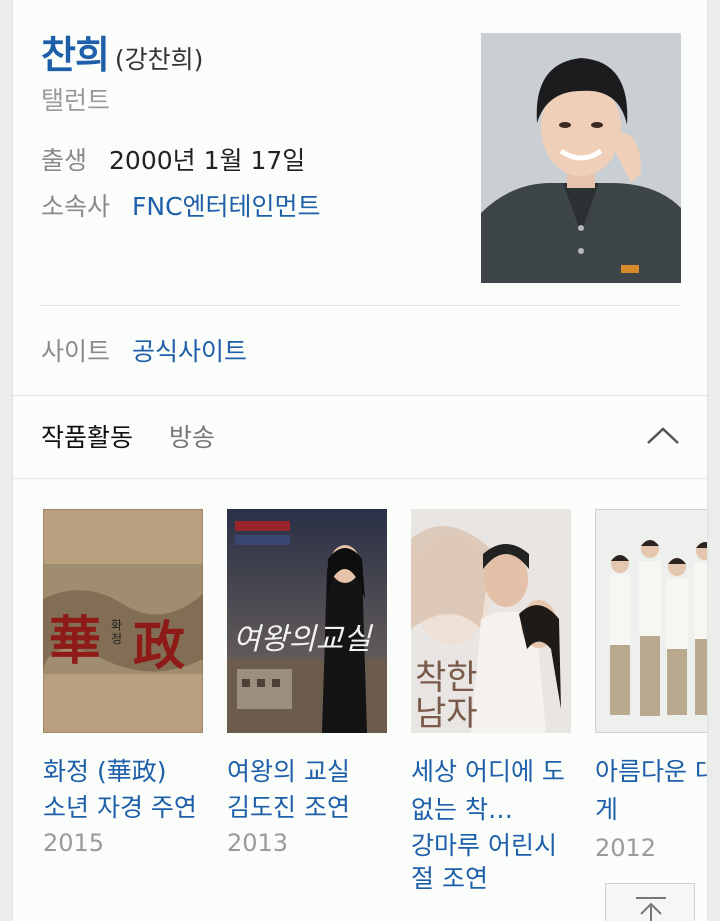  Describe the element at coordinates (650, 902) in the screenshot. I see `scroll-top-button` at that location.